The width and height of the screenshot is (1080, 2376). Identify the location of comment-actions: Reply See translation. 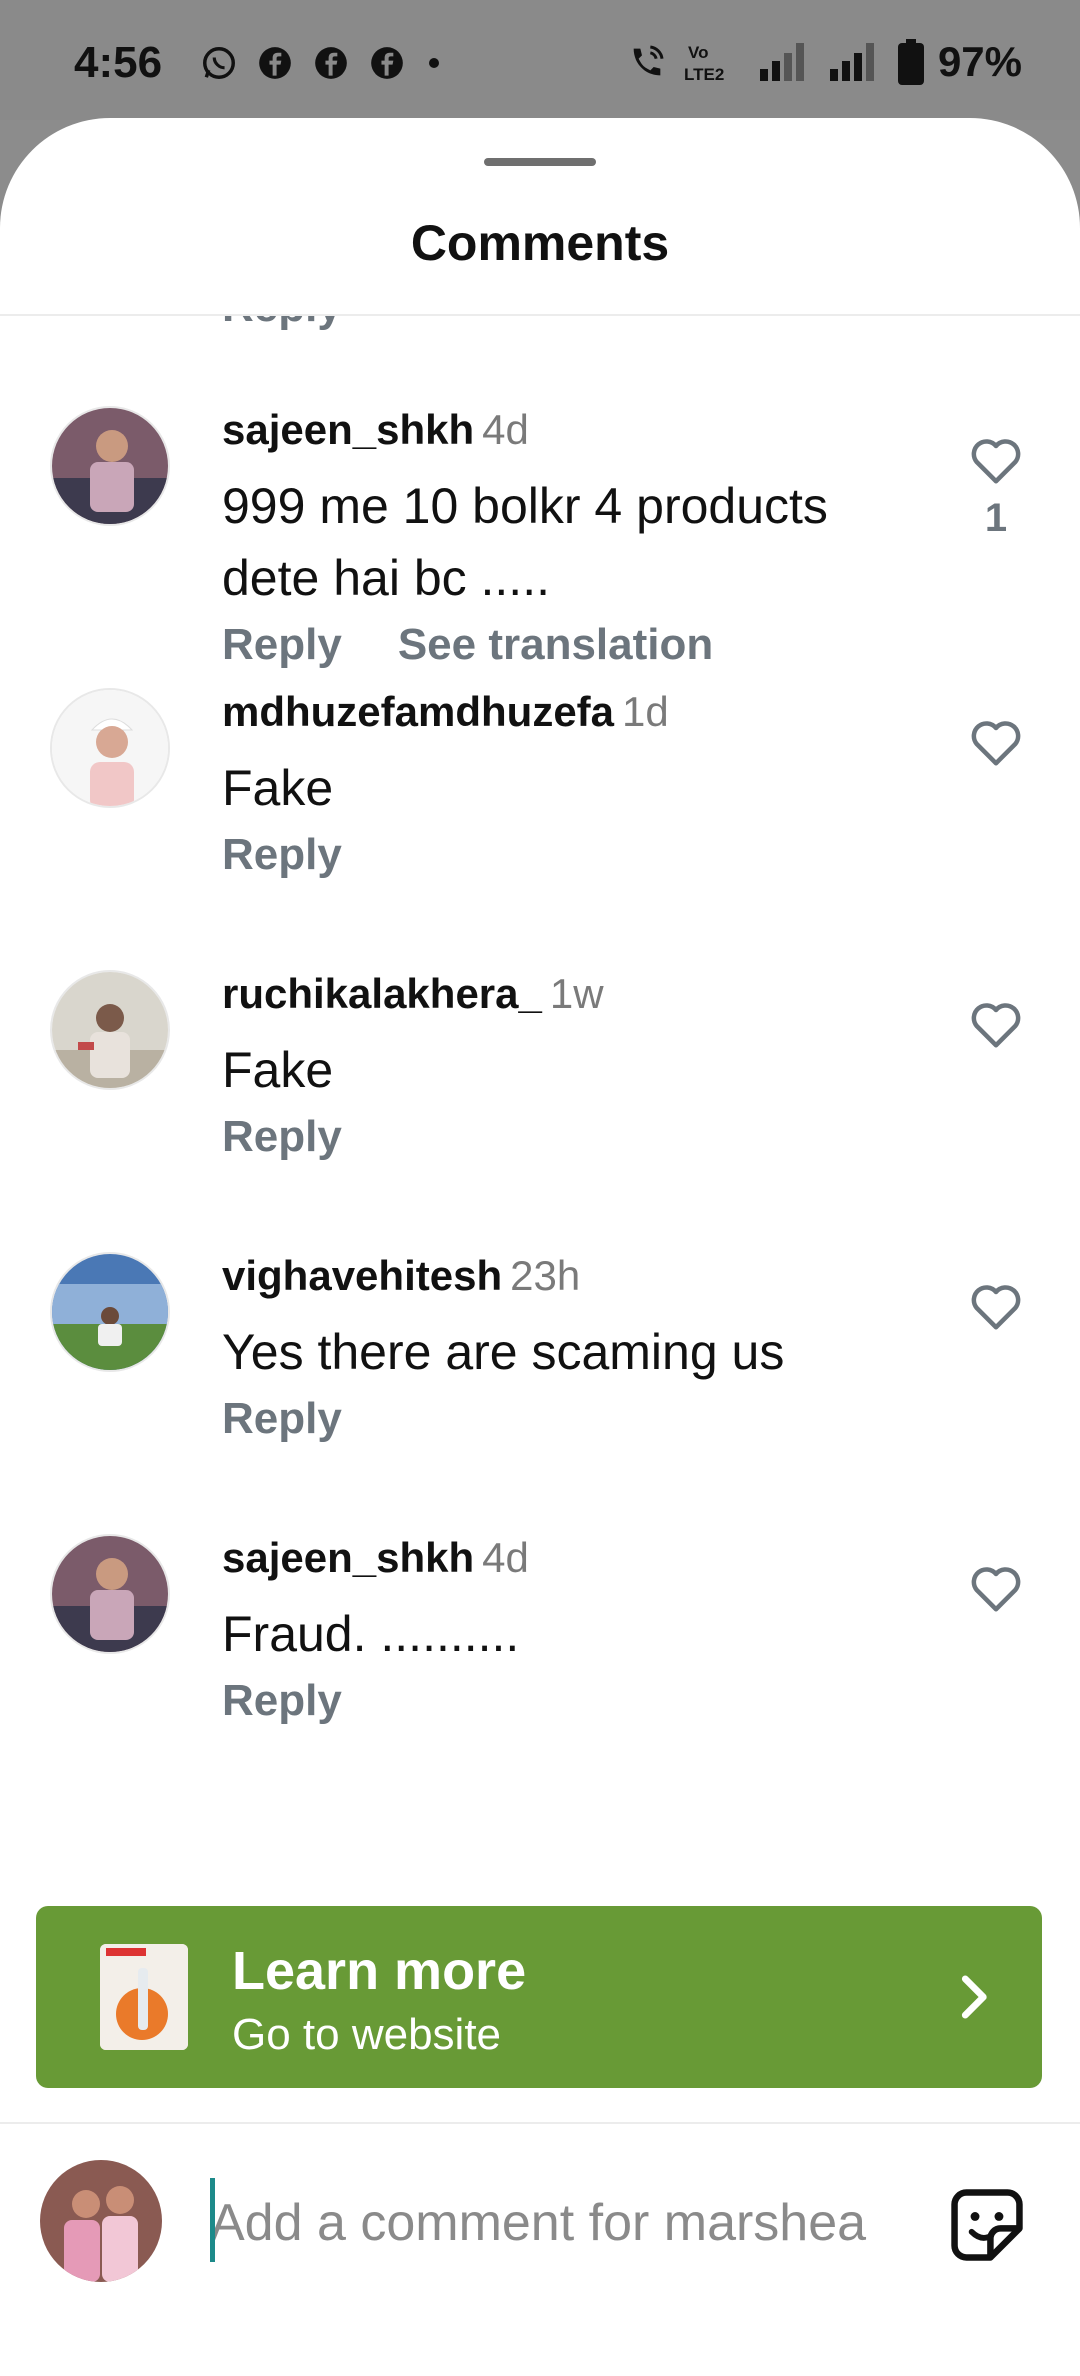
(467, 645).